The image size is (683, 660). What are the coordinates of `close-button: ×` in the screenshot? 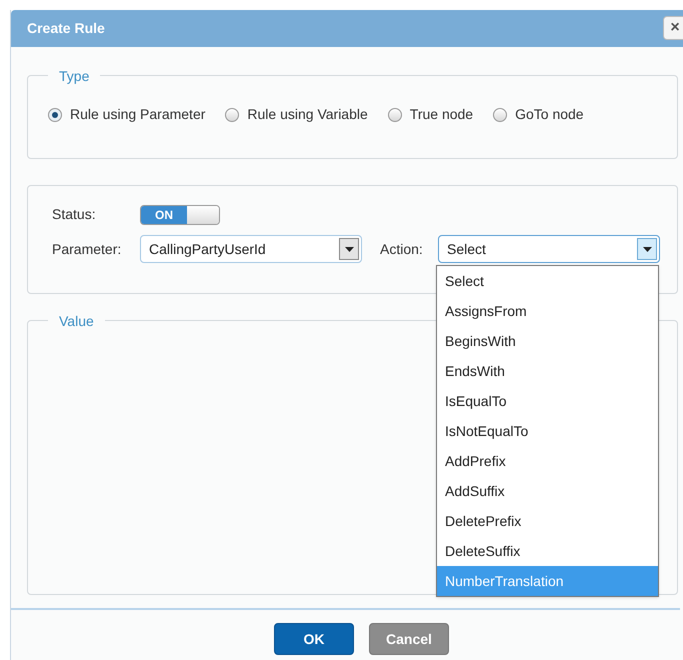 It's located at (673, 28).